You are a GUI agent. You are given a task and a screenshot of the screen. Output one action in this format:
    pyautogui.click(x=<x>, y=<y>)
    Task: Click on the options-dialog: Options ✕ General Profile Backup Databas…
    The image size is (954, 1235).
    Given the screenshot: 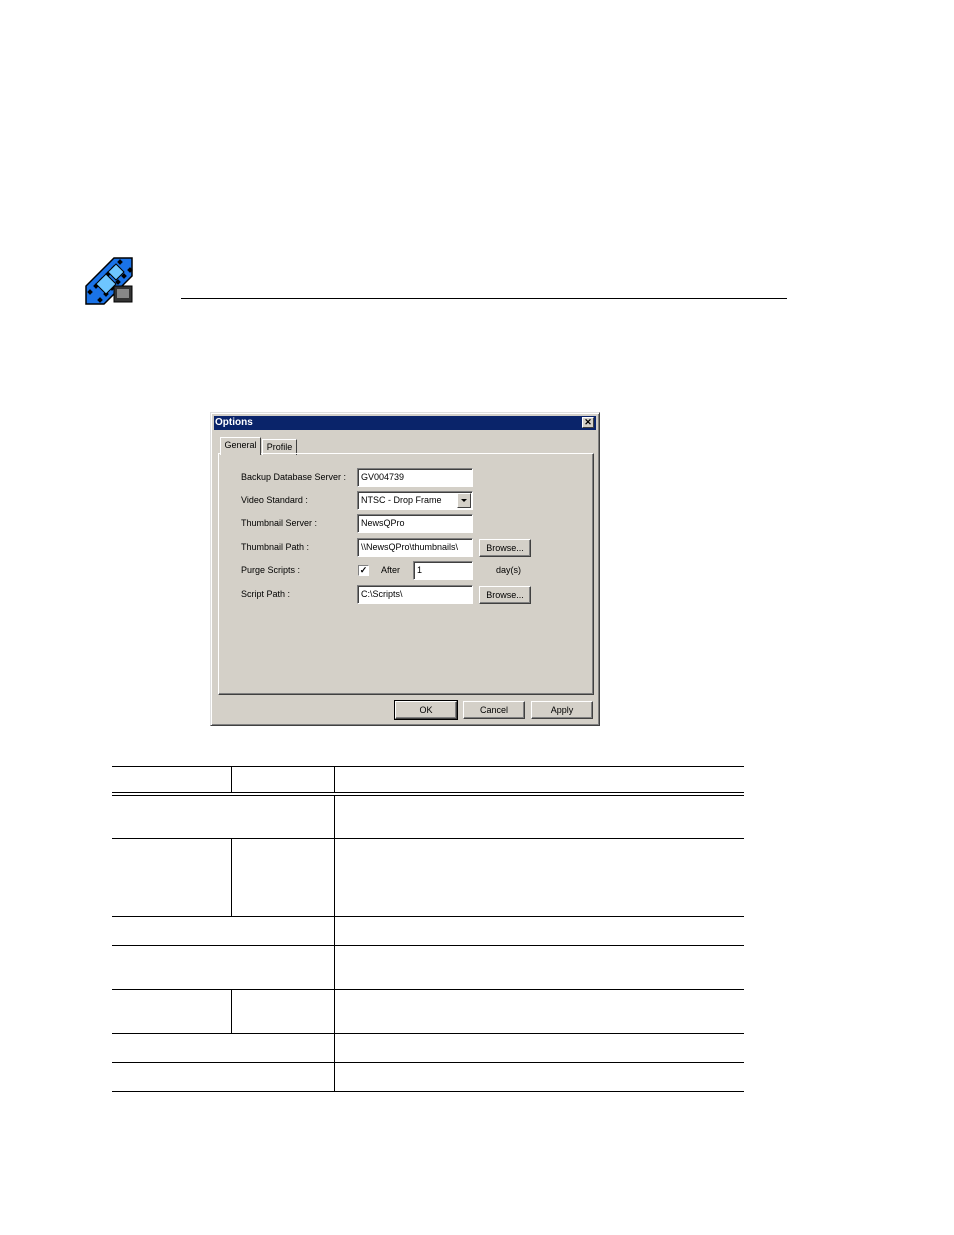 What is the action you would take?
    pyautogui.click(x=405, y=569)
    